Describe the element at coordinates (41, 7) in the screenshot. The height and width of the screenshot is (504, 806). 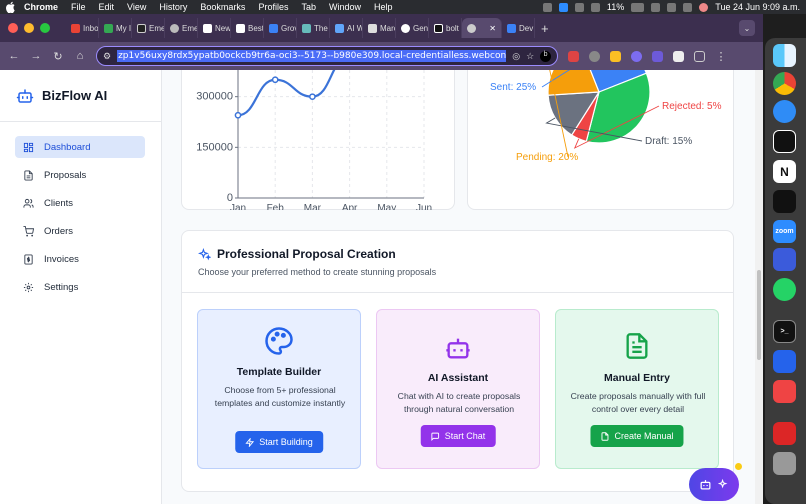
I see `menu-app-name: Chrome` at that location.